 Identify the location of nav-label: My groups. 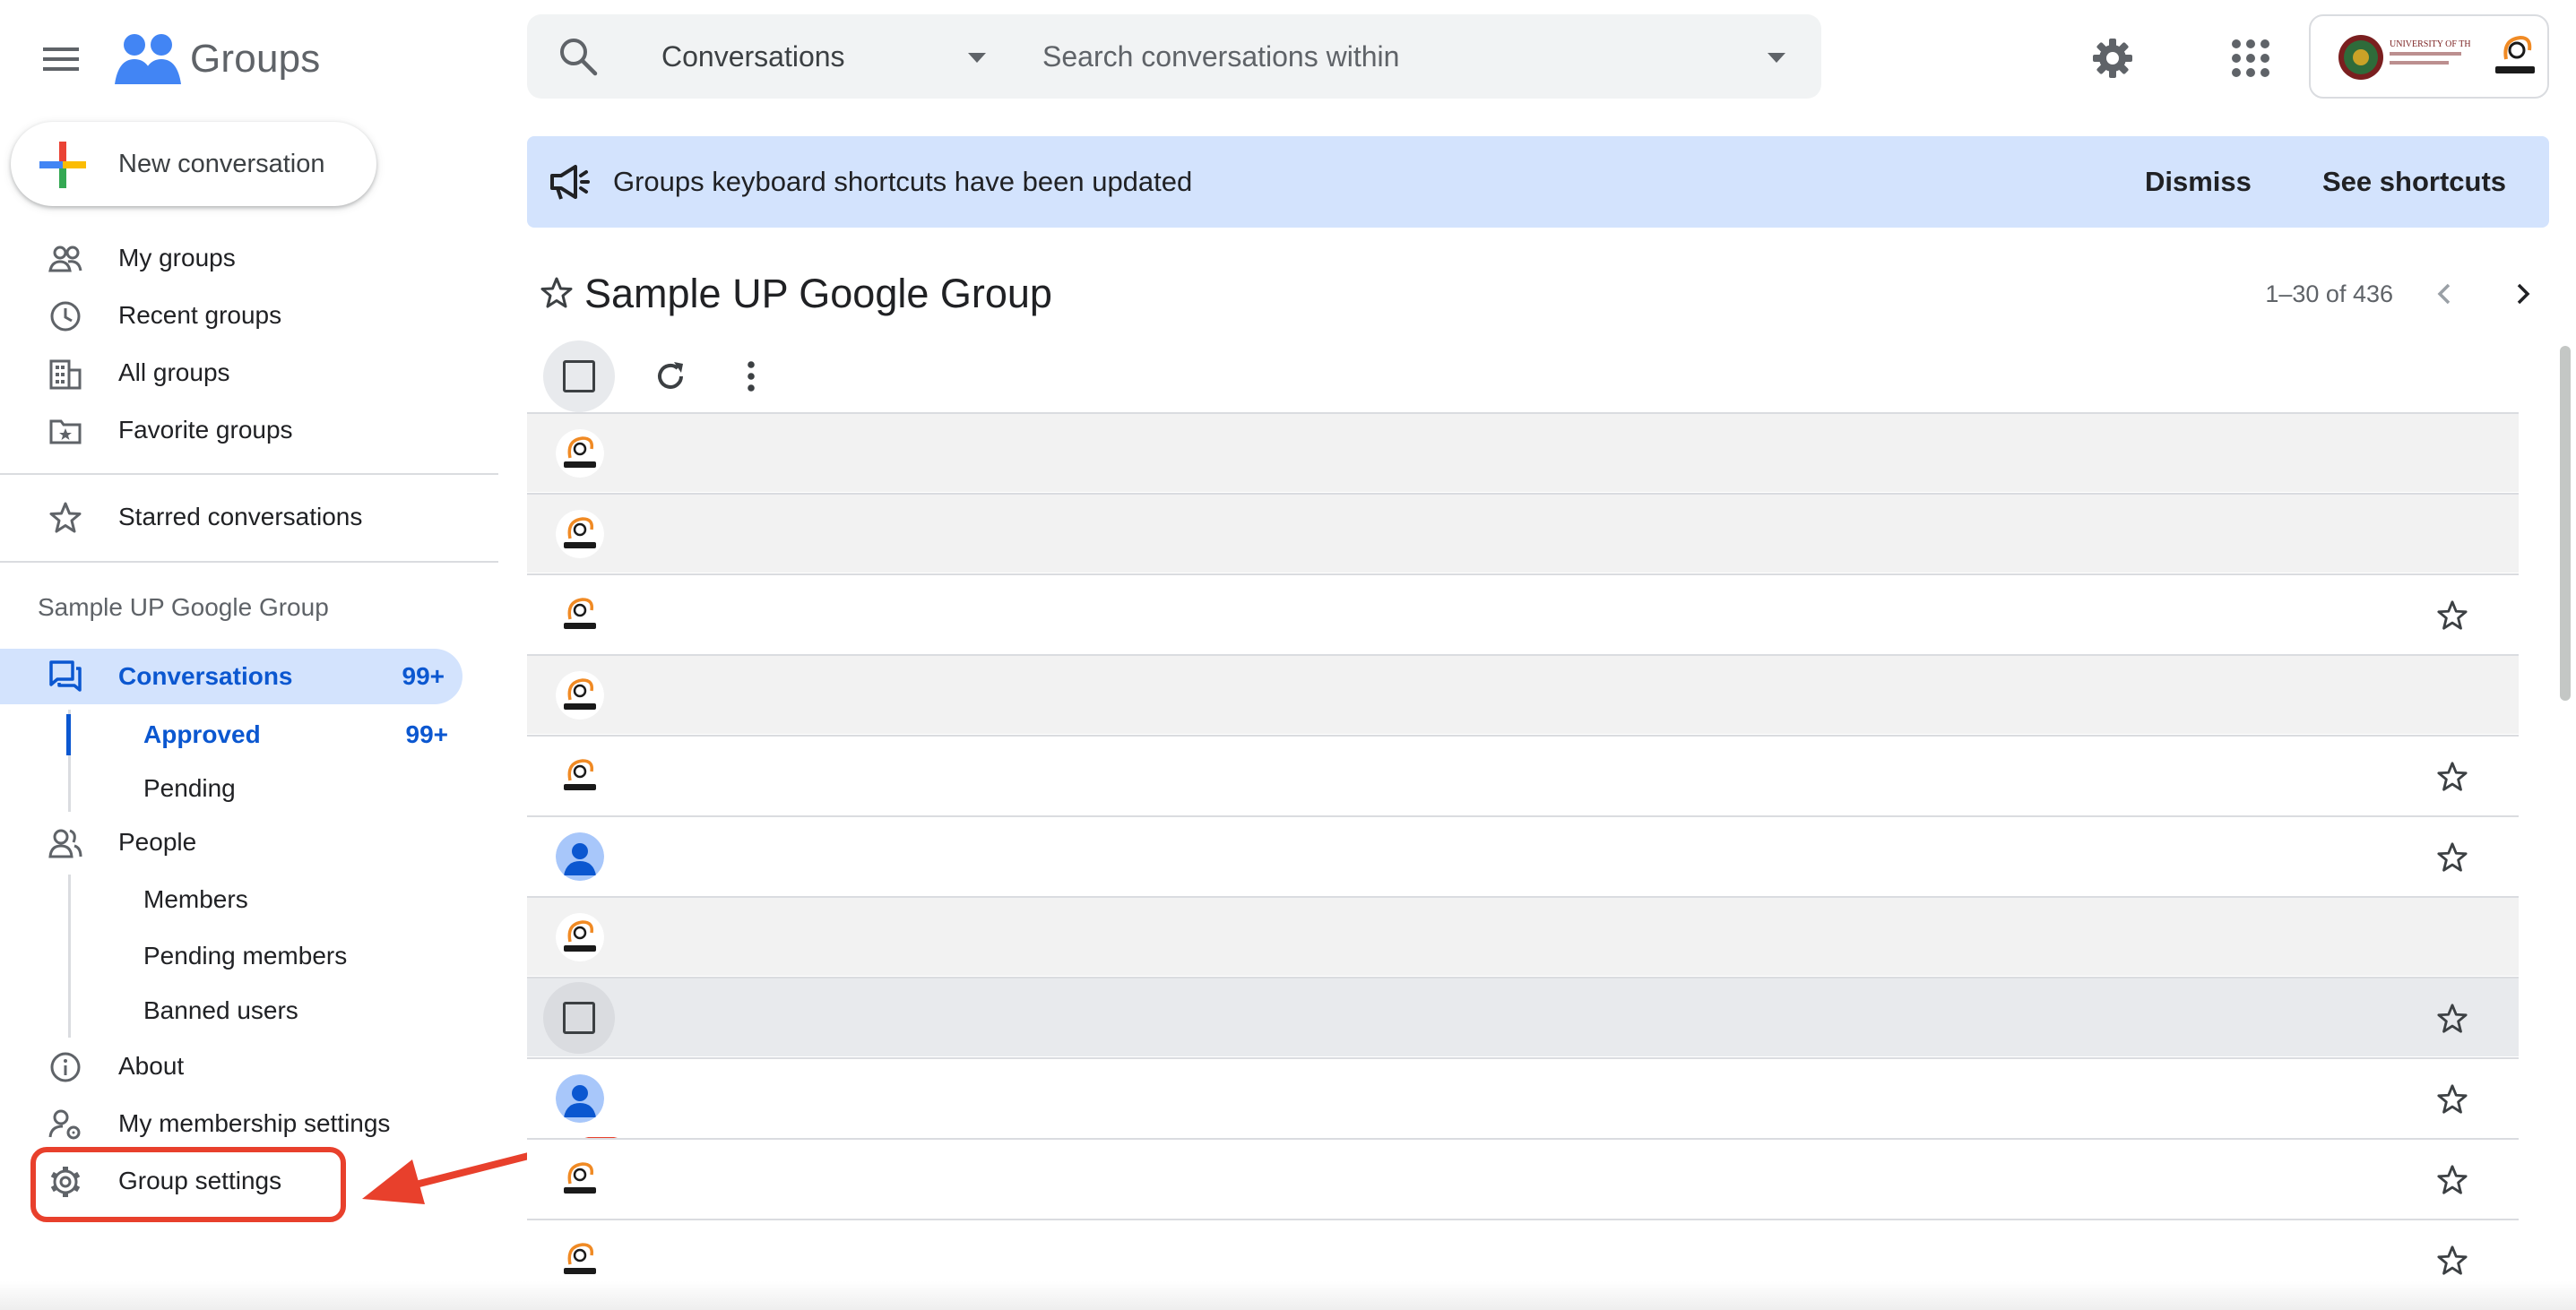
(177, 257).